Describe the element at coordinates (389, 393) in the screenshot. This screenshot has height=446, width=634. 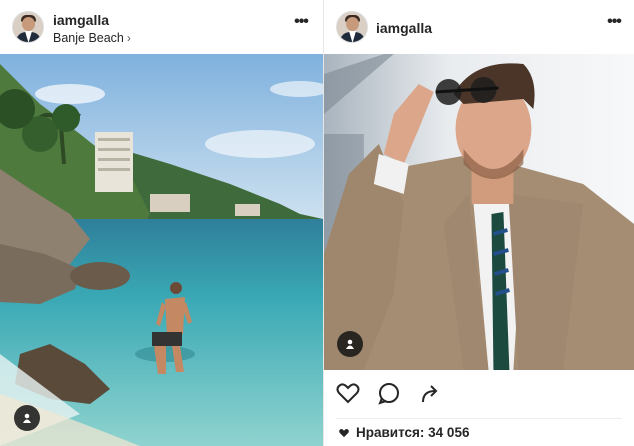
I see `comment-icon` at that location.